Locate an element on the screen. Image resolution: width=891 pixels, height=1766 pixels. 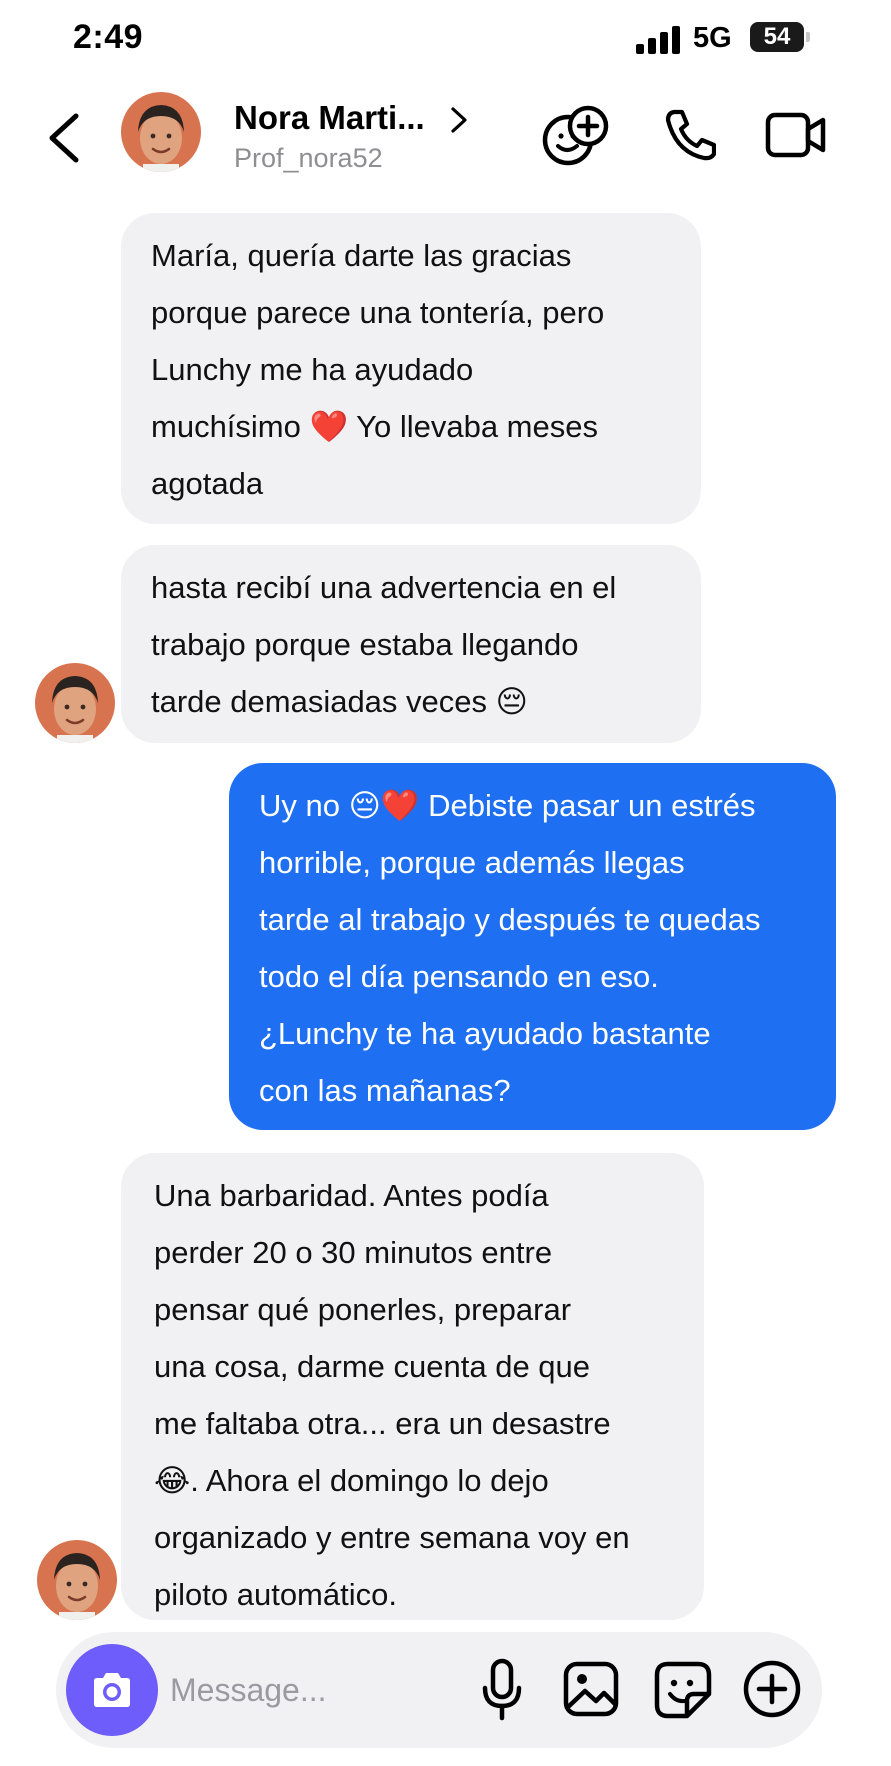
chevron-right-icon is located at coordinates (459, 120).